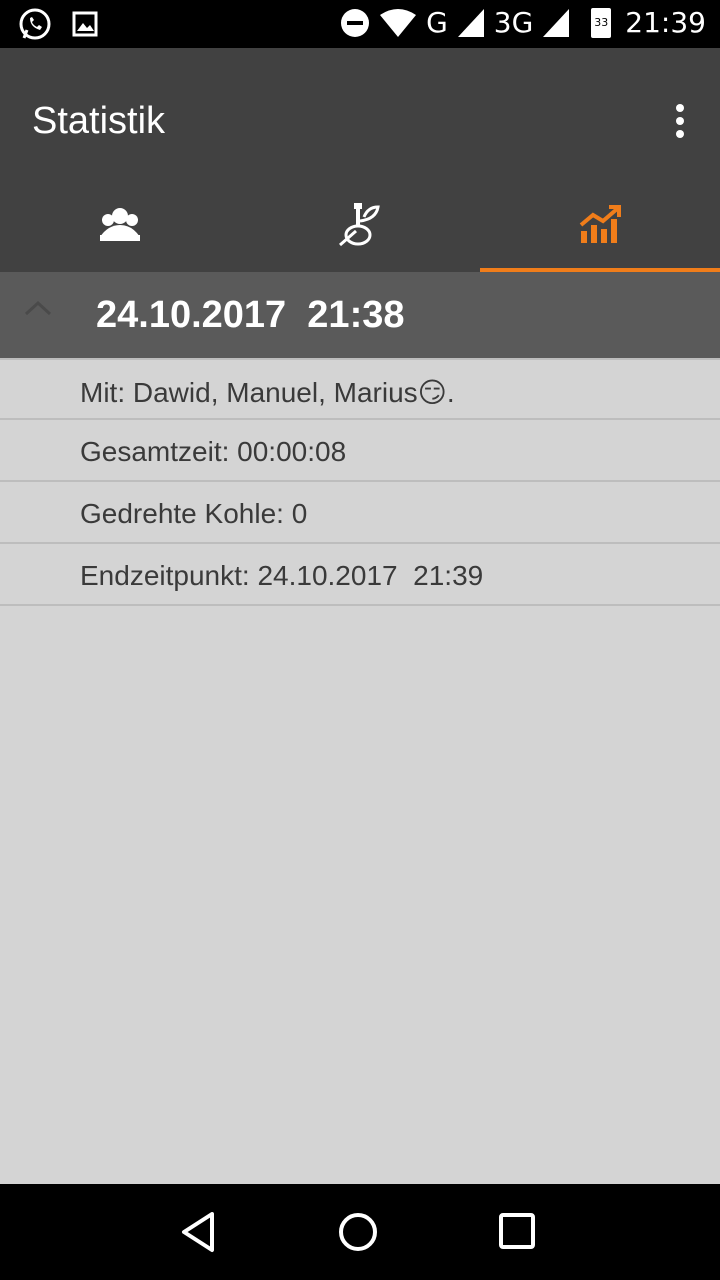 The image size is (720, 1280). I want to click on back-icon, so click(197, 1232).